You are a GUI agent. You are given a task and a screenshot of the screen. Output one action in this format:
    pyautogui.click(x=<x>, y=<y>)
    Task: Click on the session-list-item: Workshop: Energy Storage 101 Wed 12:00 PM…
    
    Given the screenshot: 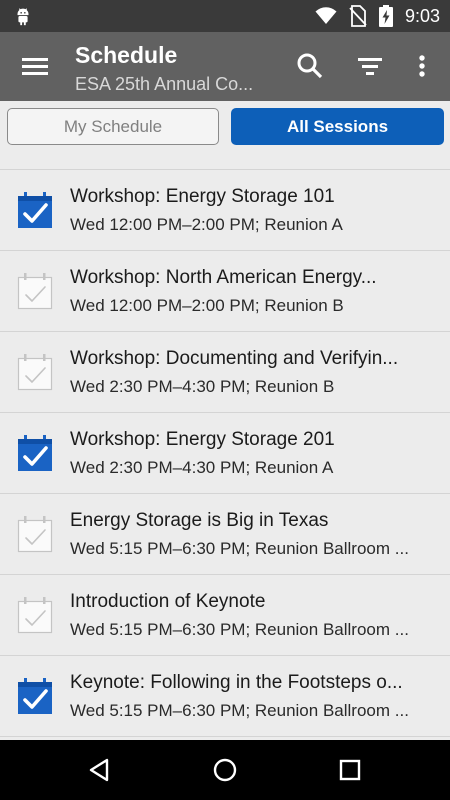 What is the action you would take?
    pyautogui.click(x=225, y=210)
    